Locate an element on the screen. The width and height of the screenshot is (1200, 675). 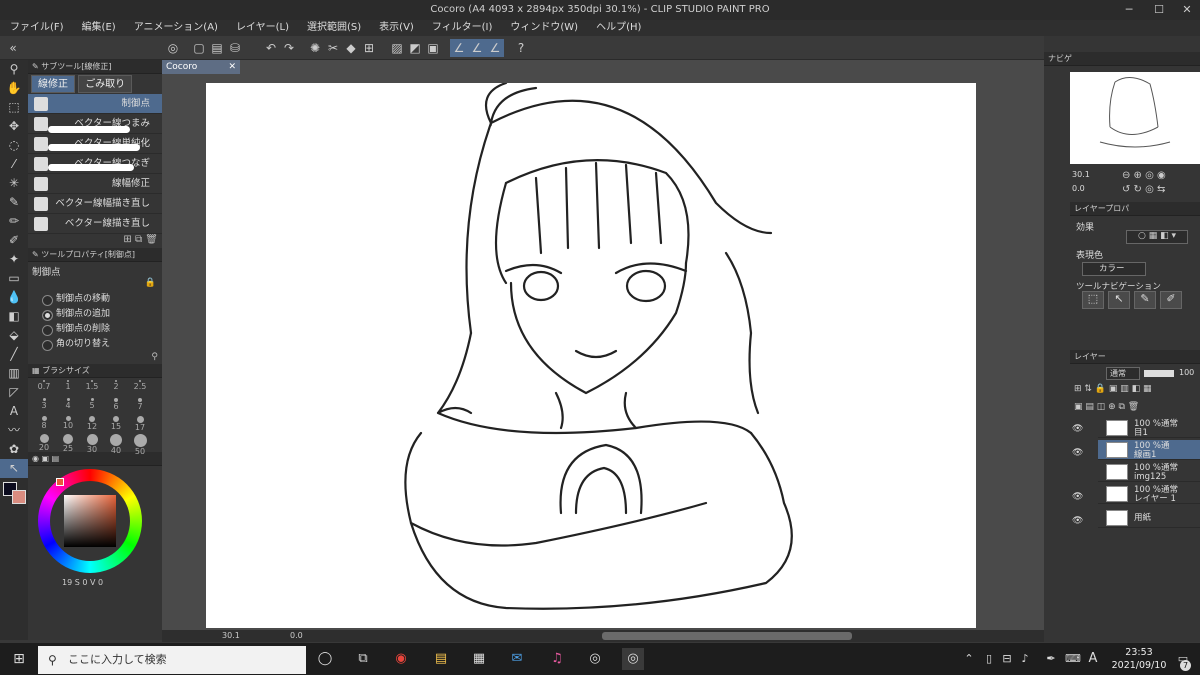
horizontal-scrollbar is located at coordinates (727, 636).